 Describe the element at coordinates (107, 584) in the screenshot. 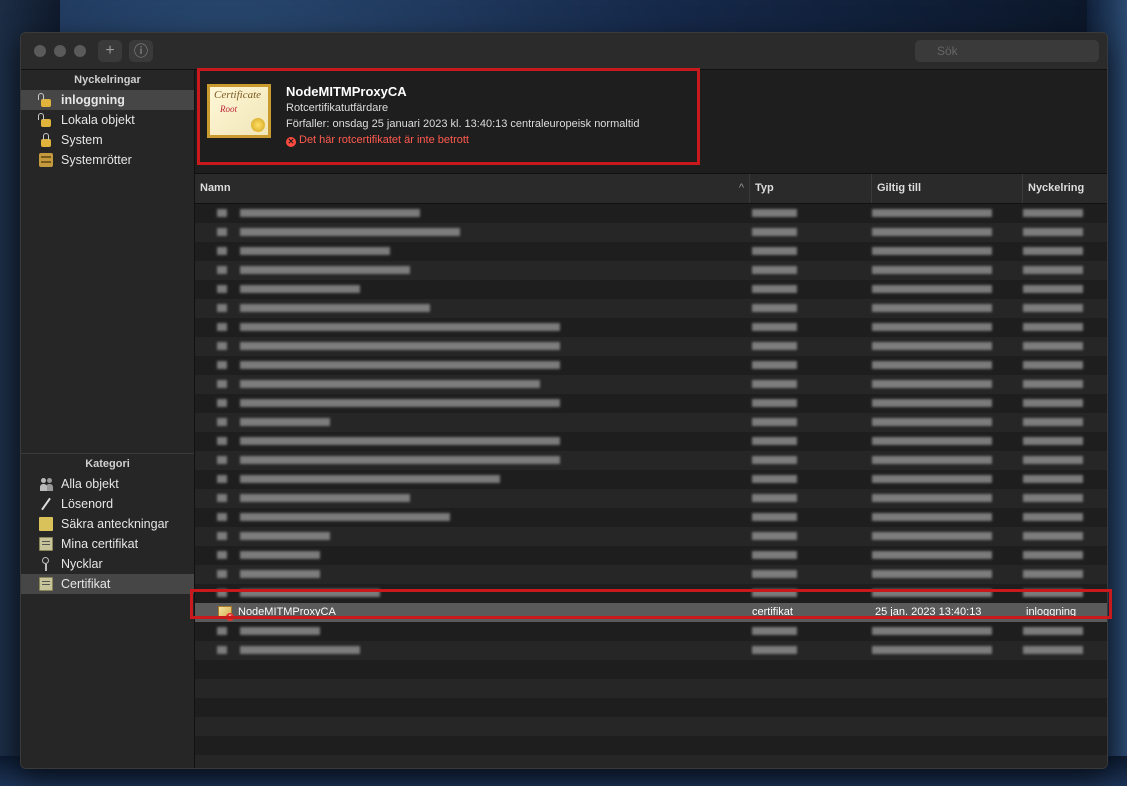

I see `category-item-certifikat: Certifikat` at that location.